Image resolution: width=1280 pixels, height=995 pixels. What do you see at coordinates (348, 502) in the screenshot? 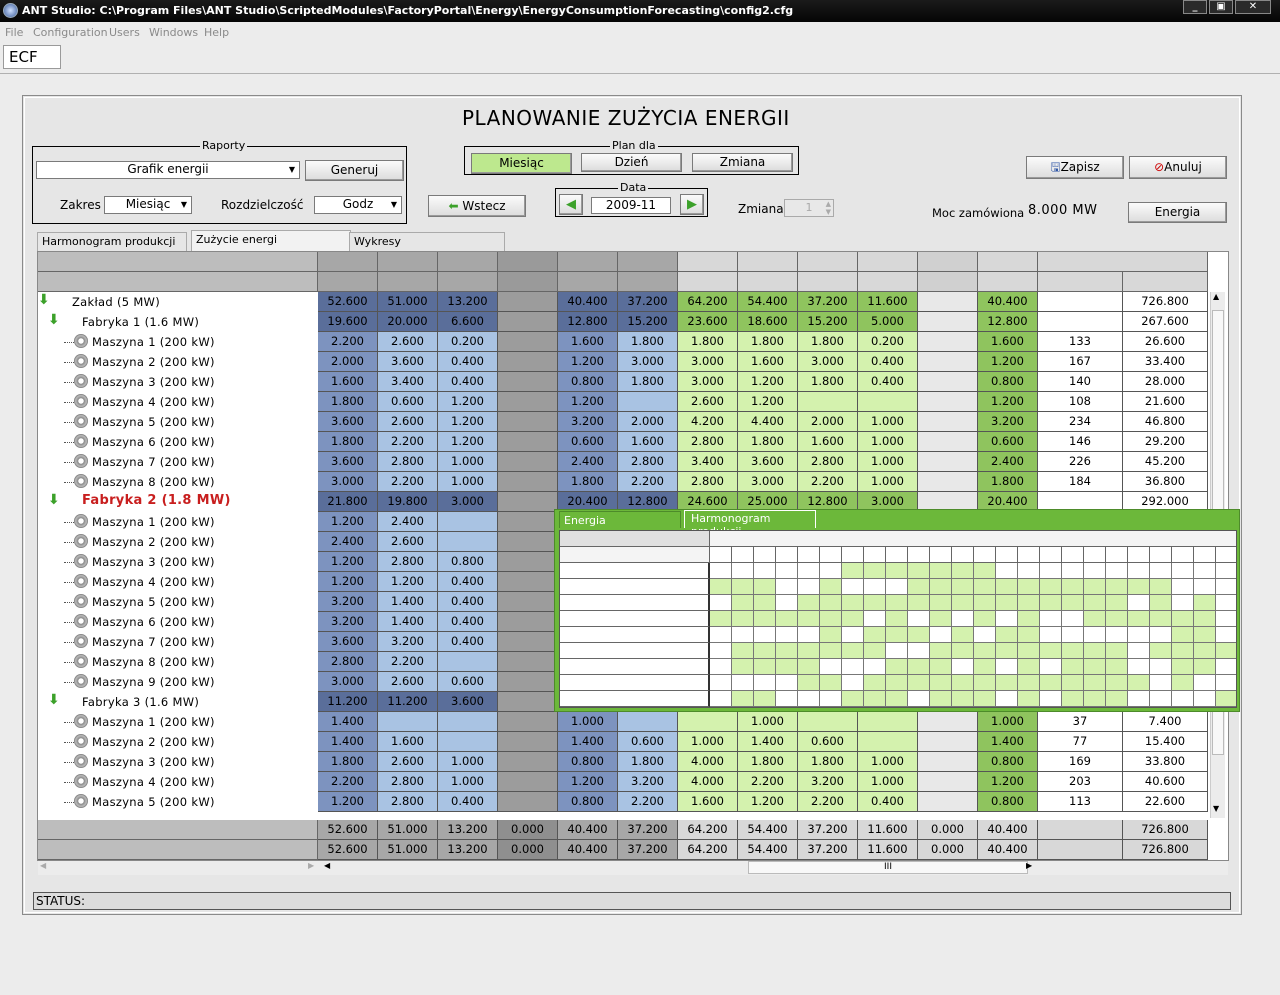
I see `table-cell: 21.800` at bounding box center [348, 502].